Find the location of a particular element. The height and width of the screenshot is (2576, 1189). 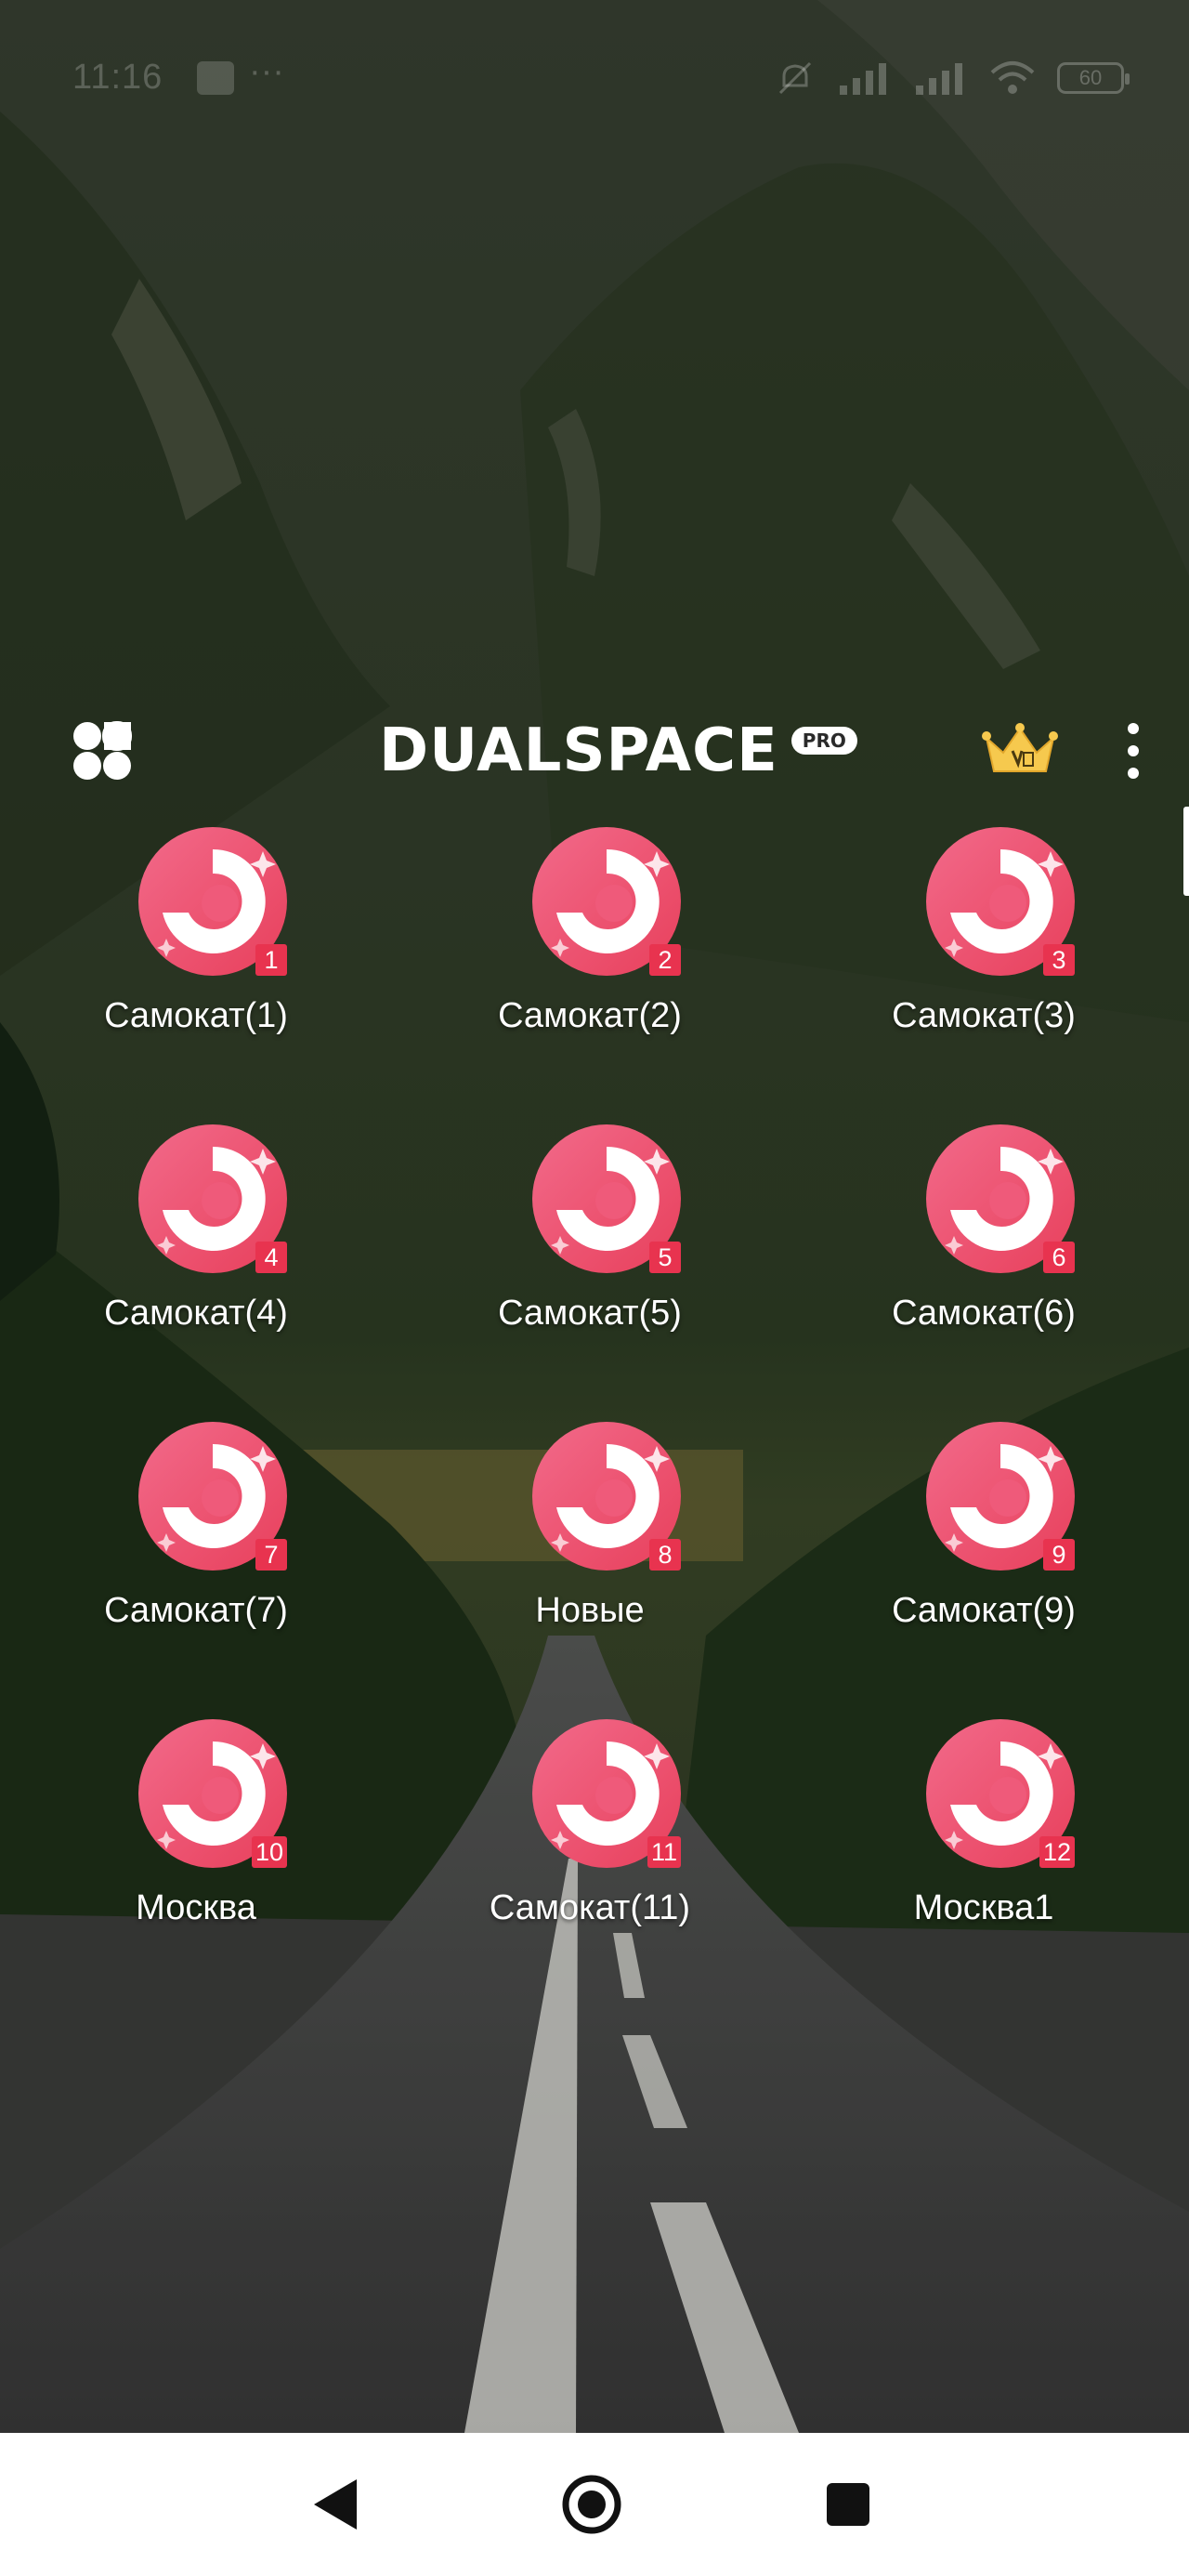

app-label: Самокат(9) is located at coordinates (984, 1610).